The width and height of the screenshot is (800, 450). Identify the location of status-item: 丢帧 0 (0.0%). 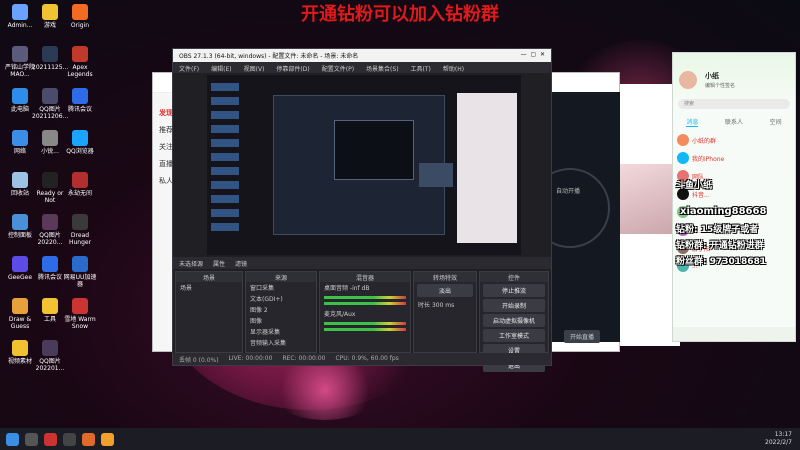
(199, 360).